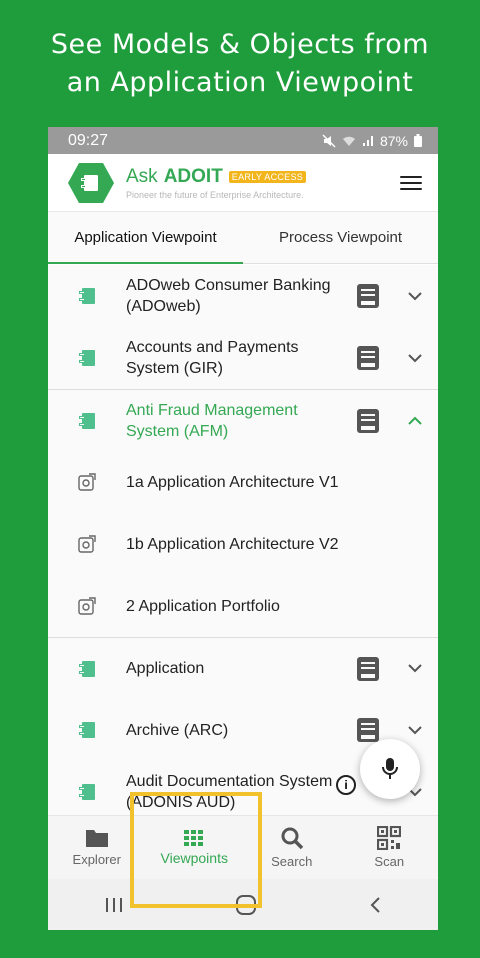  Describe the element at coordinates (346, 785) in the screenshot. I see `info-icon: i` at that location.